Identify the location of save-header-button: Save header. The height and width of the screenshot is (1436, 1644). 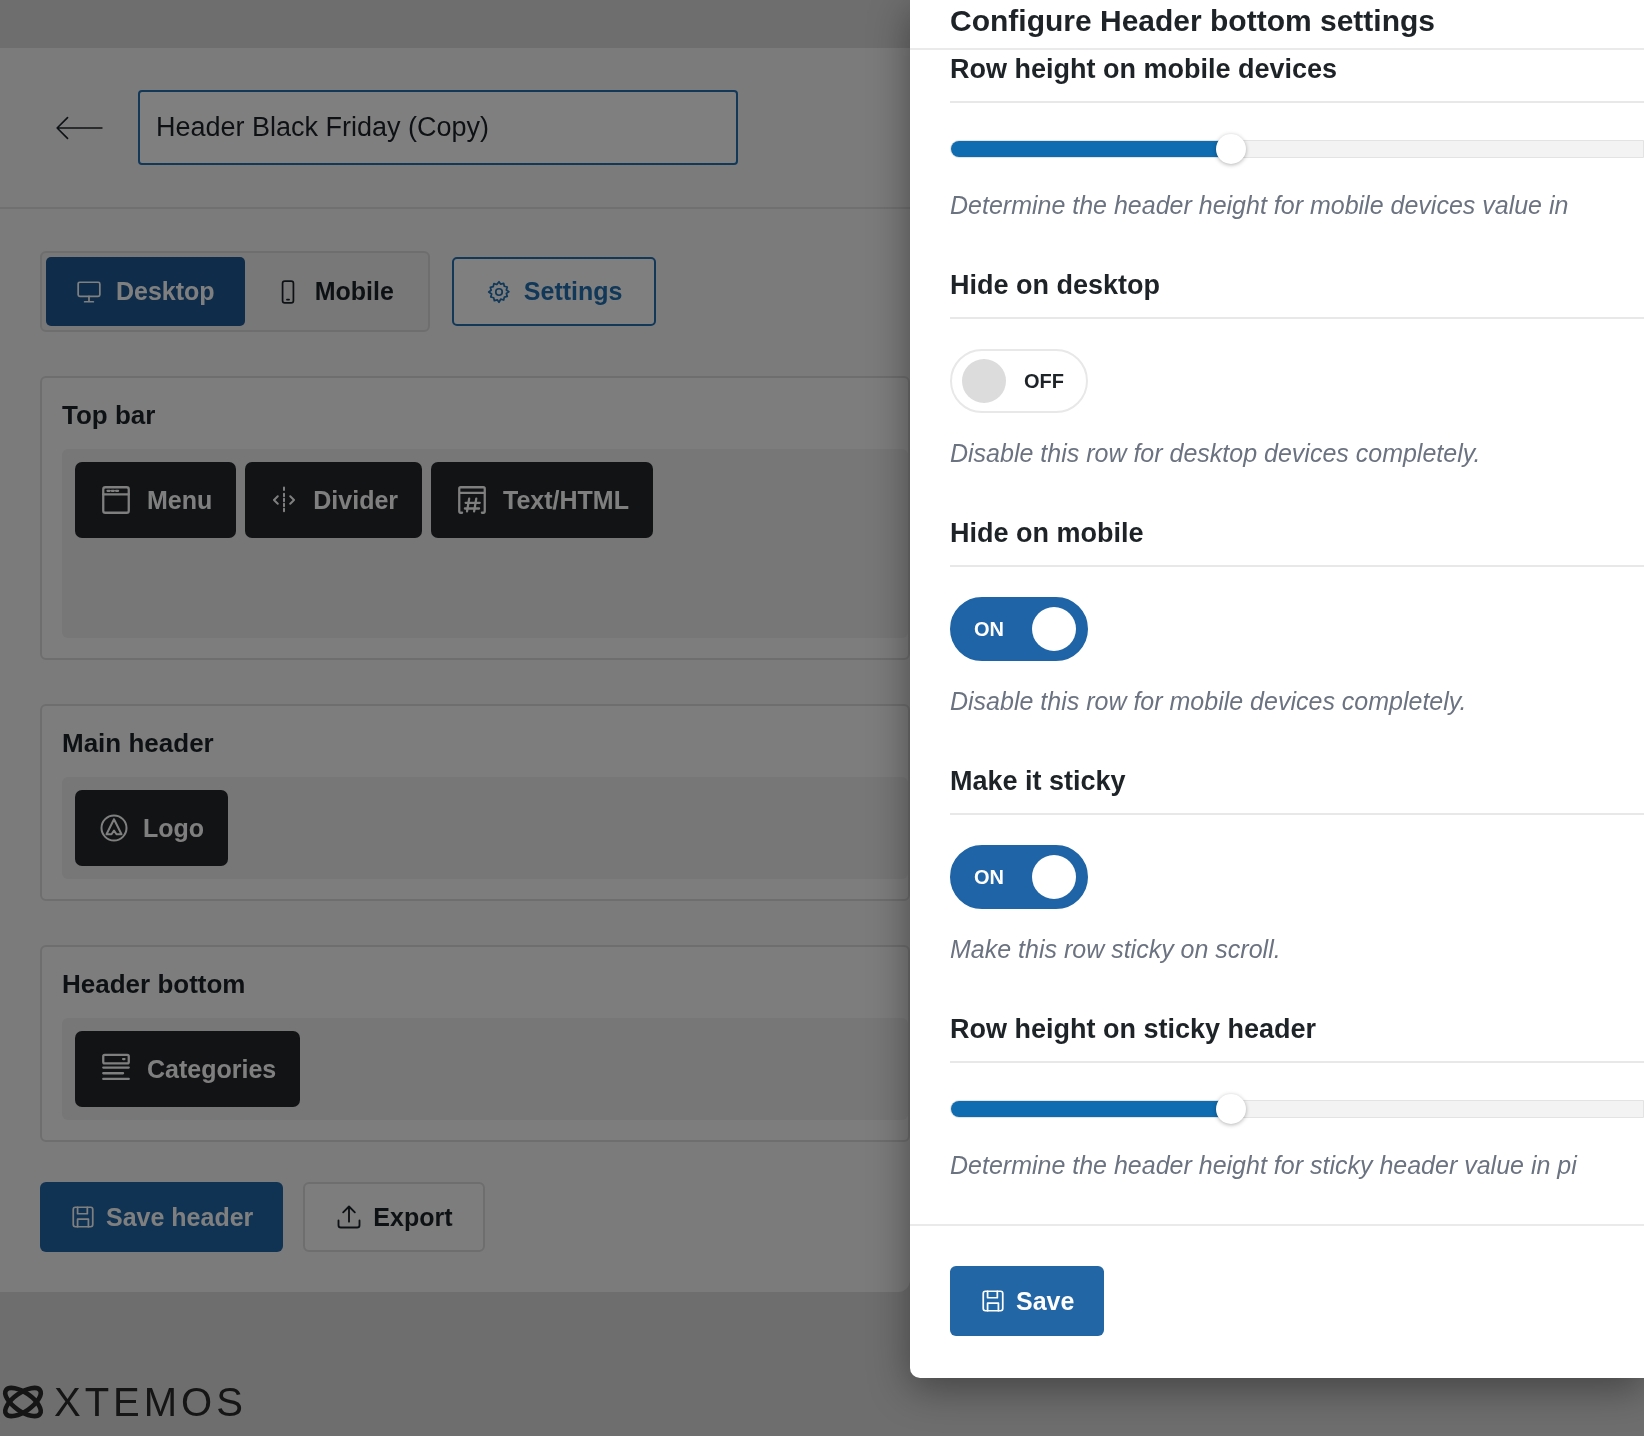
(162, 1217).